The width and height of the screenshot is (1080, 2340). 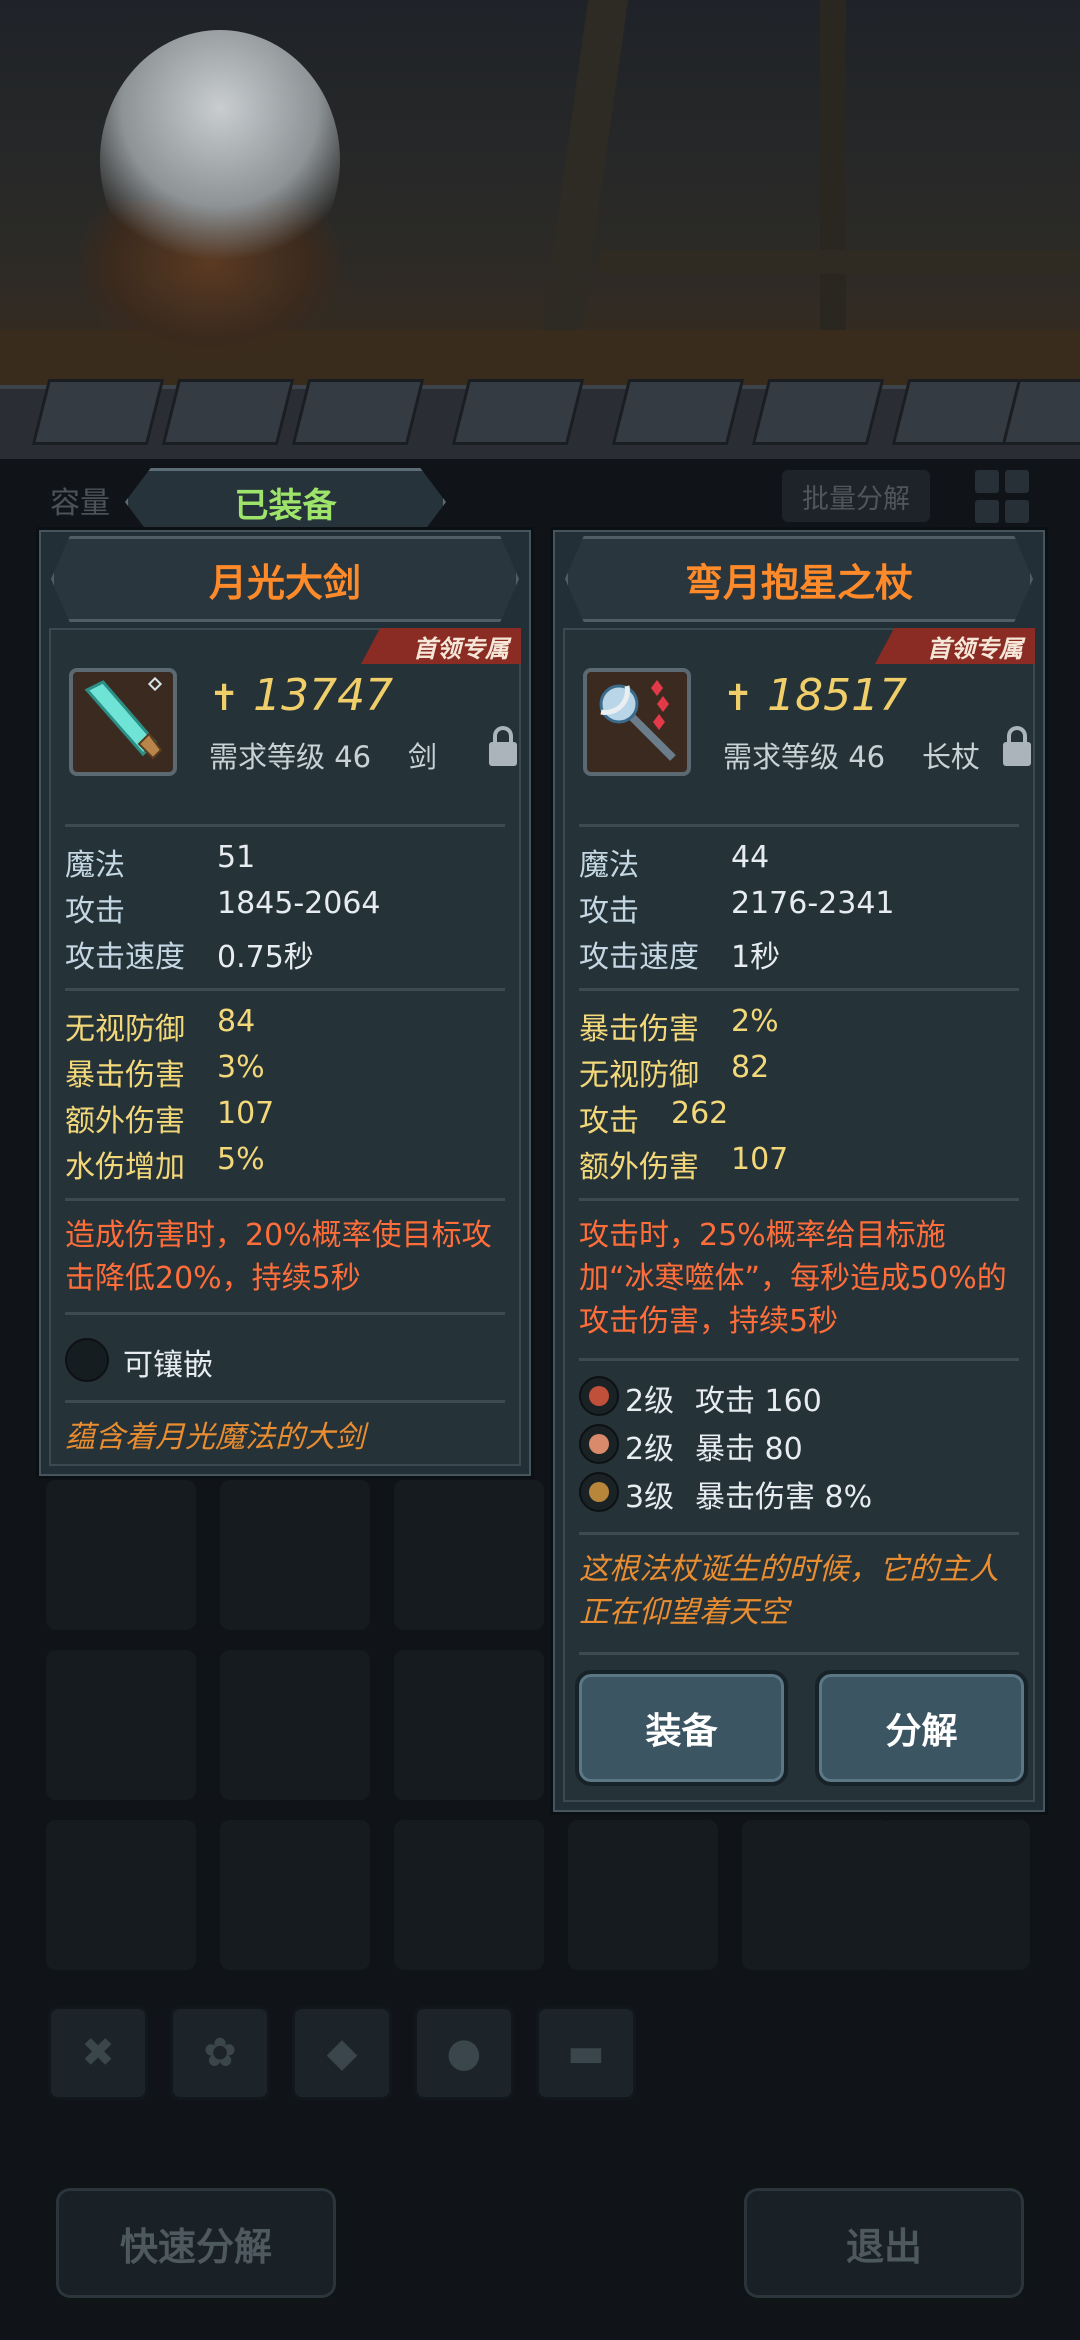 What do you see at coordinates (160, 1025) in the screenshot?
I see `bonus-stat-row: 无视防御 84` at bounding box center [160, 1025].